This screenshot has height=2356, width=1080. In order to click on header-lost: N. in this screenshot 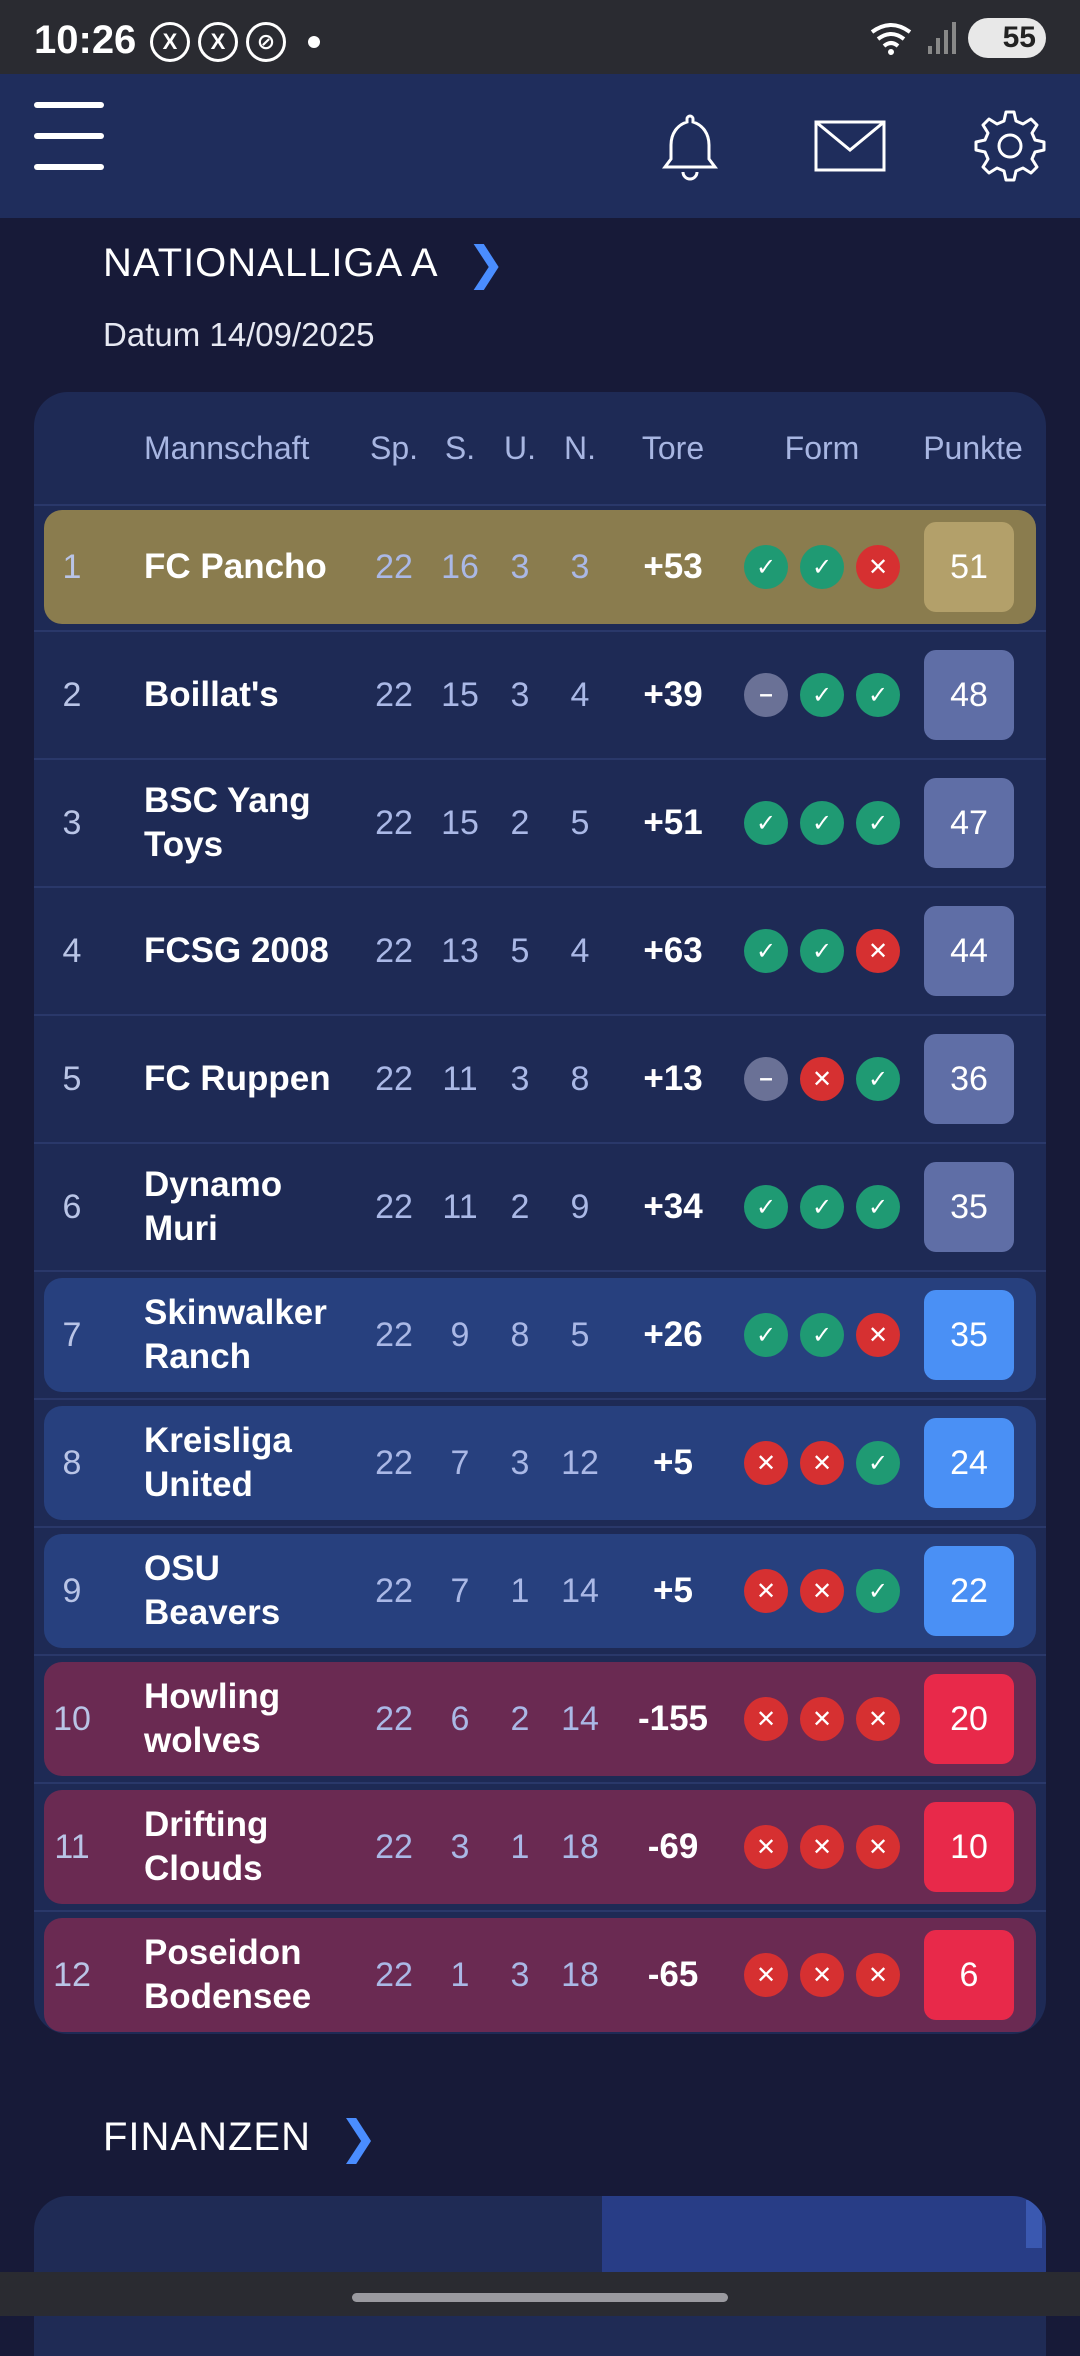, I will do `click(580, 448)`.